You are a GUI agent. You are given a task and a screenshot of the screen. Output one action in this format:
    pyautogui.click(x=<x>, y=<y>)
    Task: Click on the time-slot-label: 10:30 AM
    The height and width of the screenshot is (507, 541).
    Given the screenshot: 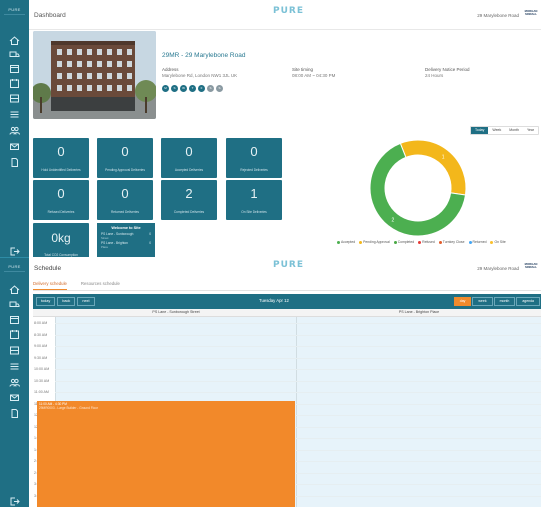 What is the action you would take?
    pyautogui.click(x=42, y=380)
    